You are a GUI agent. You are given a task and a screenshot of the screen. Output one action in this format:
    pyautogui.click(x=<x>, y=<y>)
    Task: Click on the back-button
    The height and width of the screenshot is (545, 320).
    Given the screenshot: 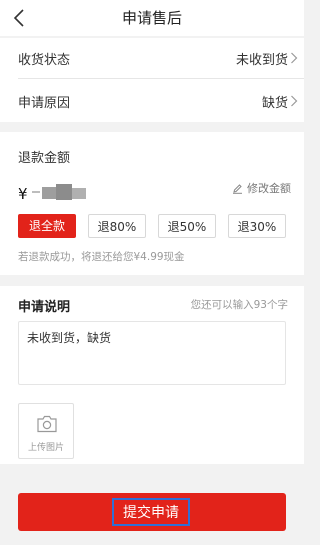 What is the action you would take?
    pyautogui.click(x=19, y=18)
    